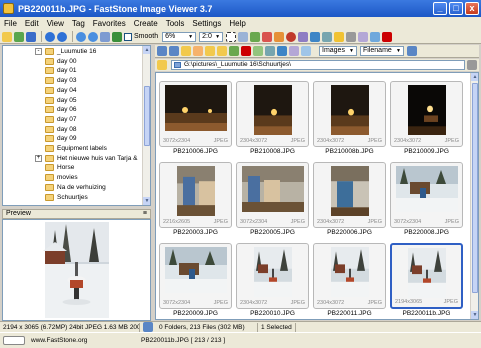 The height and width of the screenshot is (348, 481). Describe the element at coordinates (472, 8) in the screenshot. I see `close-button: x` at that location.